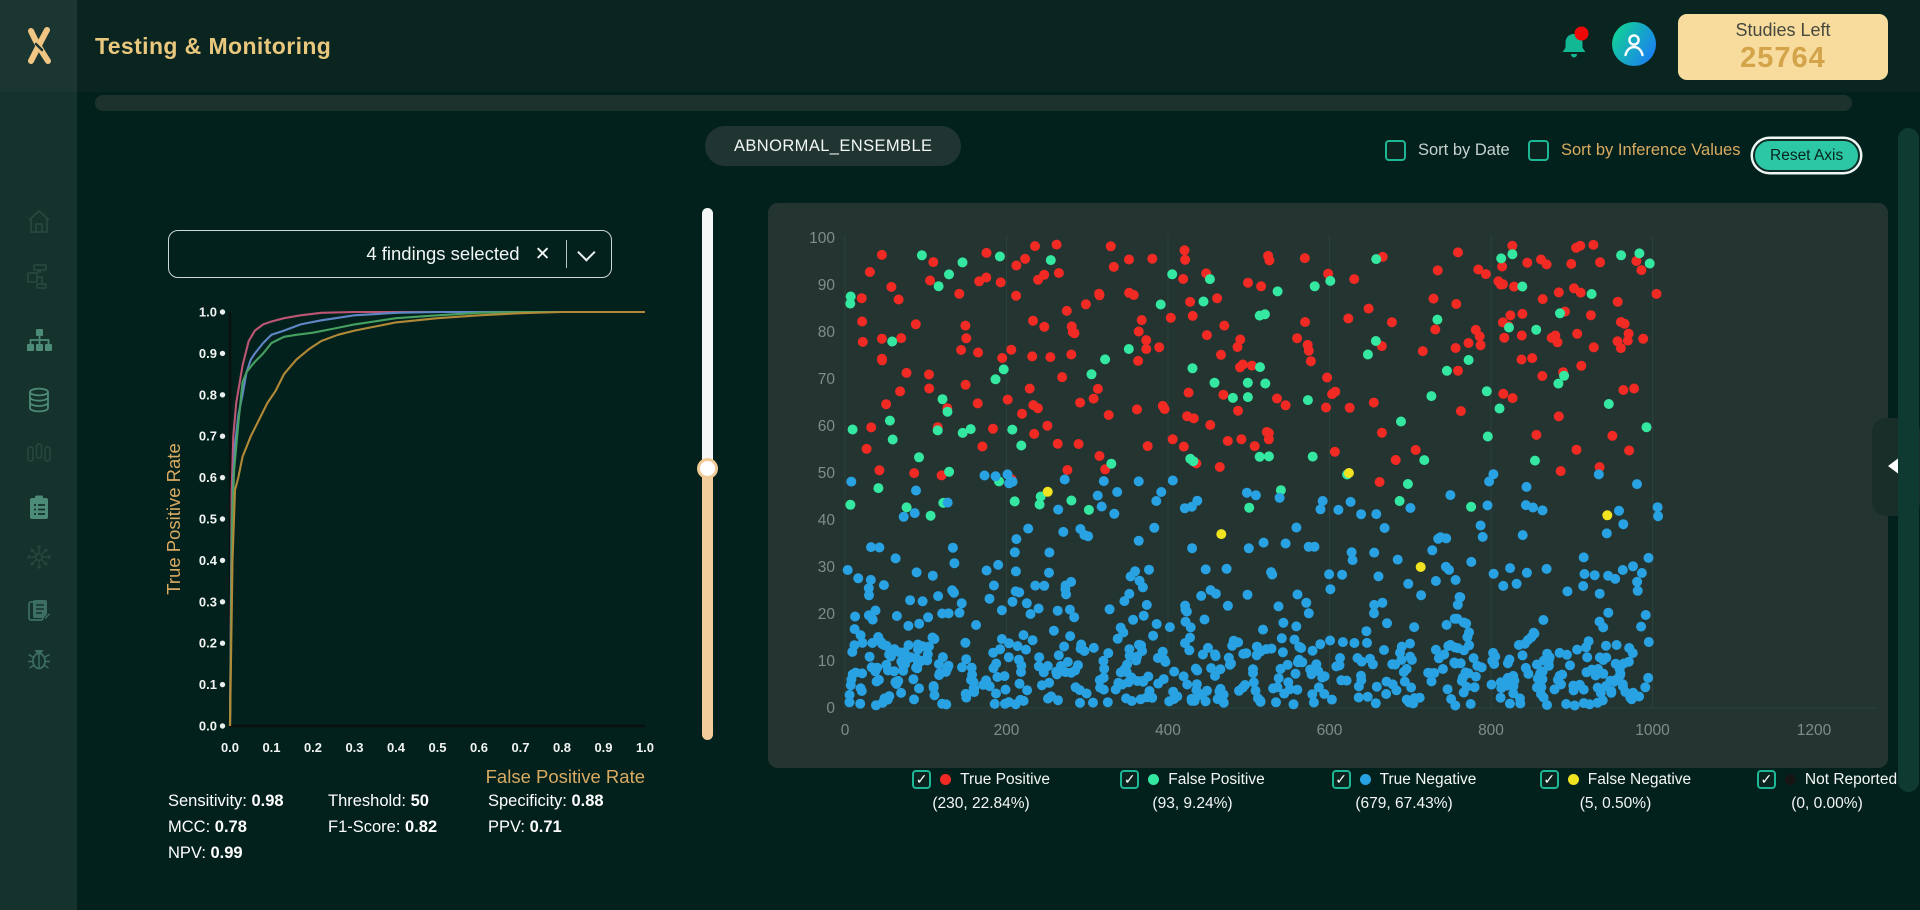 The width and height of the screenshot is (1920, 910). Describe the element at coordinates (922, 779) in the screenshot. I see `true-positive-visibility-checkbox: ✓` at that location.